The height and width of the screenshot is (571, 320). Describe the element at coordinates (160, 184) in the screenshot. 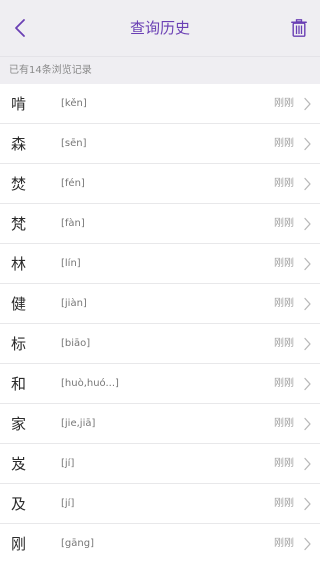

I see `history-item: 焚 [fén] 刚刚` at that location.